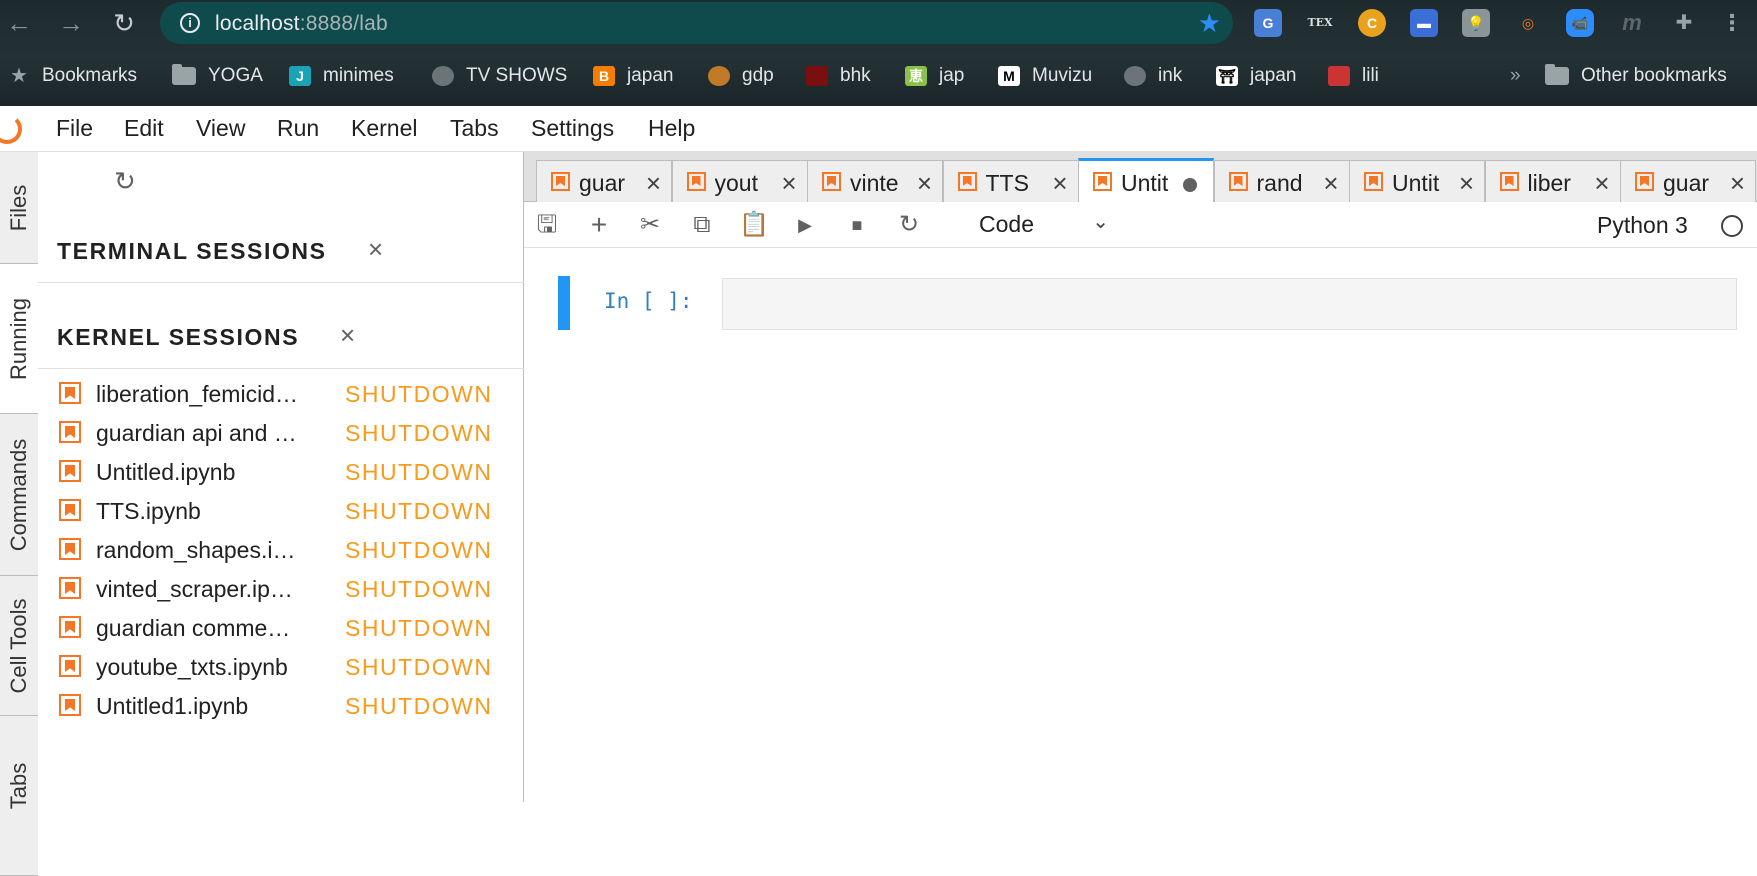 The width and height of the screenshot is (1757, 876). Describe the element at coordinates (1256, 76) in the screenshot. I see `bookmark-item: ⛩ japan` at that location.